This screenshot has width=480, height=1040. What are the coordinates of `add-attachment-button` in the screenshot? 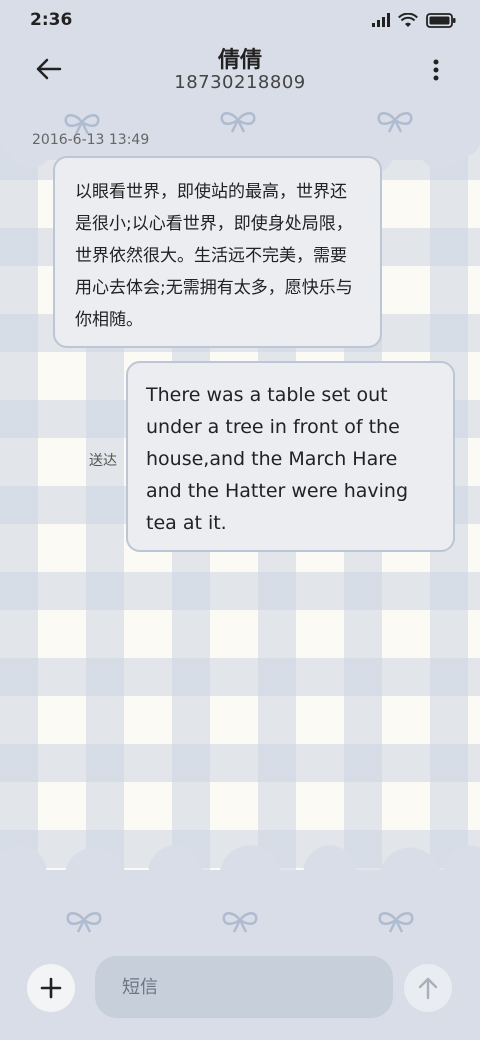 It's located at (51, 988).